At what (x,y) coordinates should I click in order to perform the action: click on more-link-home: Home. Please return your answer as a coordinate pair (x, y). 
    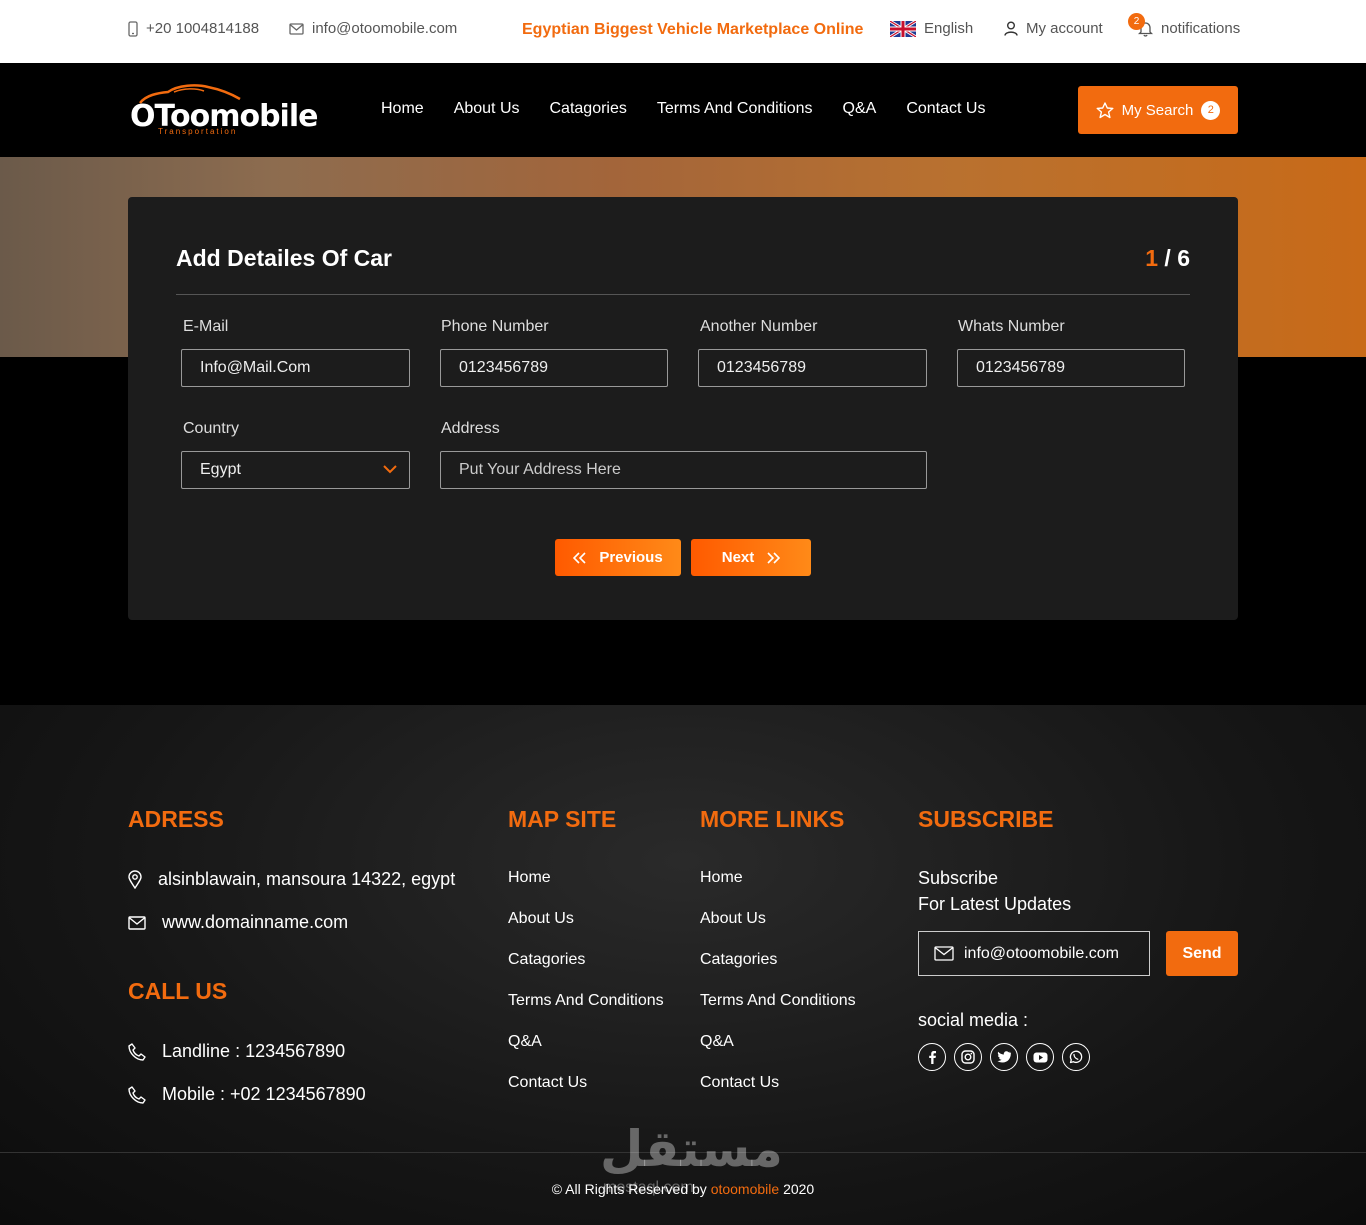
    Looking at the image, I should click on (778, 889).